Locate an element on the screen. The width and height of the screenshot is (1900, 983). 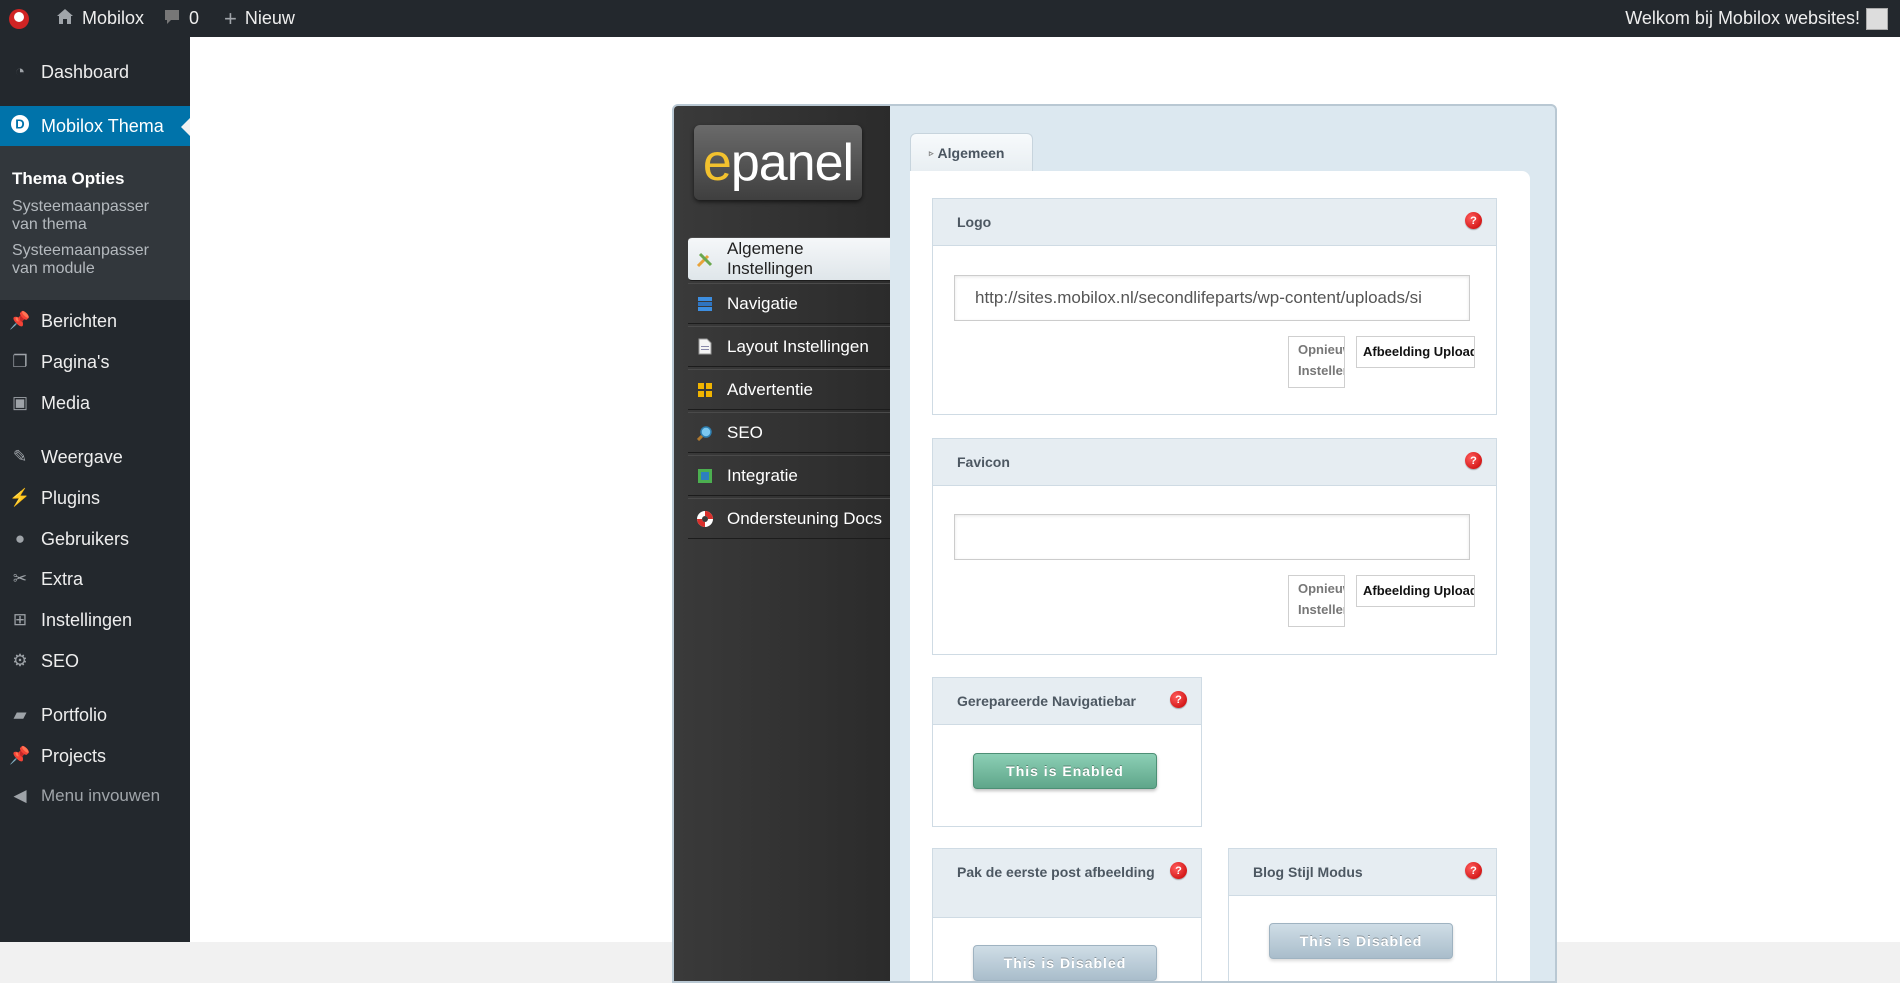
favicon-option-header: Favicon ? is located at coordinates (1214, 462).